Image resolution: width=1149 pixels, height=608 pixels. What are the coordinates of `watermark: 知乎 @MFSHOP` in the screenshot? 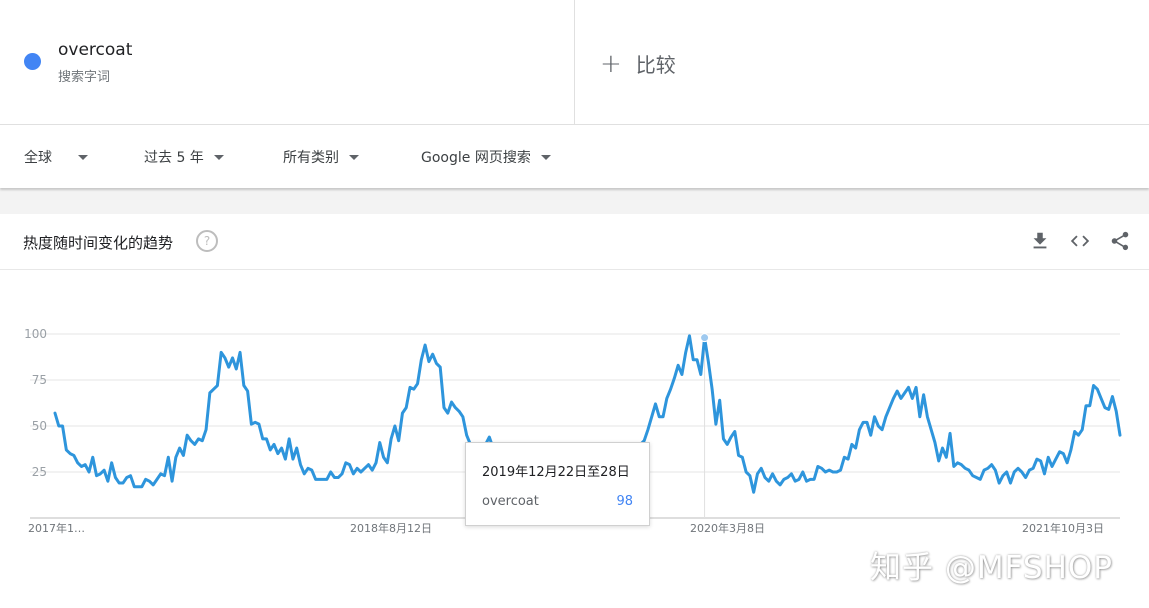 It's located at (991, 568).